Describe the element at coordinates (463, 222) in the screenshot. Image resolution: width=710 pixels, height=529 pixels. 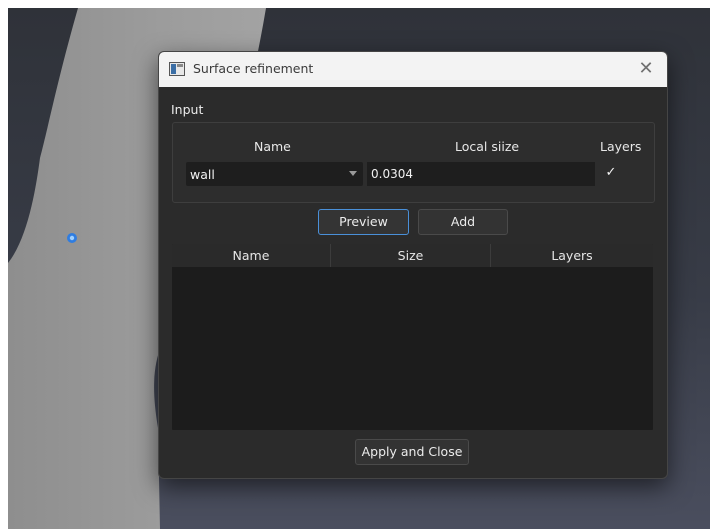
I see `add-button: Add` at that location.